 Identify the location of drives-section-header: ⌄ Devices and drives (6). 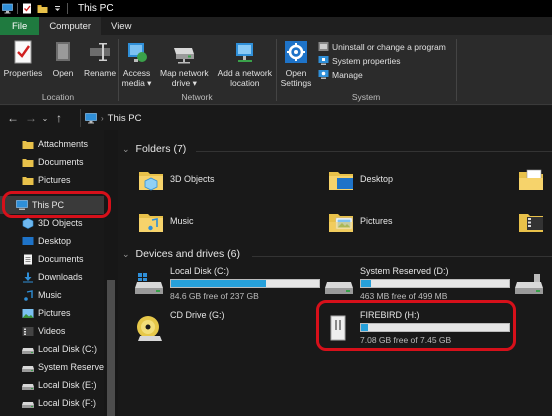
(181, 254).